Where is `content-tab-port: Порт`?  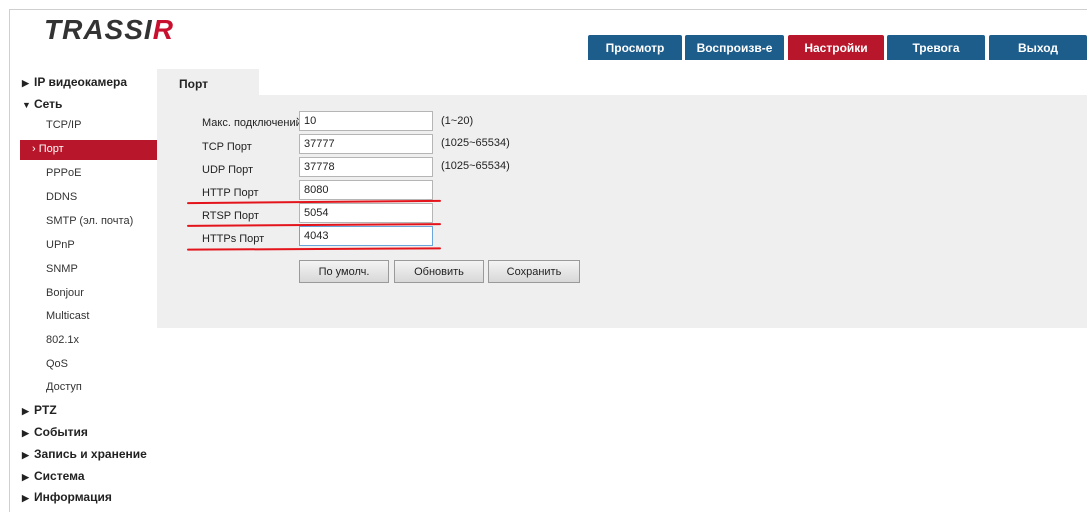 content-tab-port: Порт is located at coordinates (208, 82).